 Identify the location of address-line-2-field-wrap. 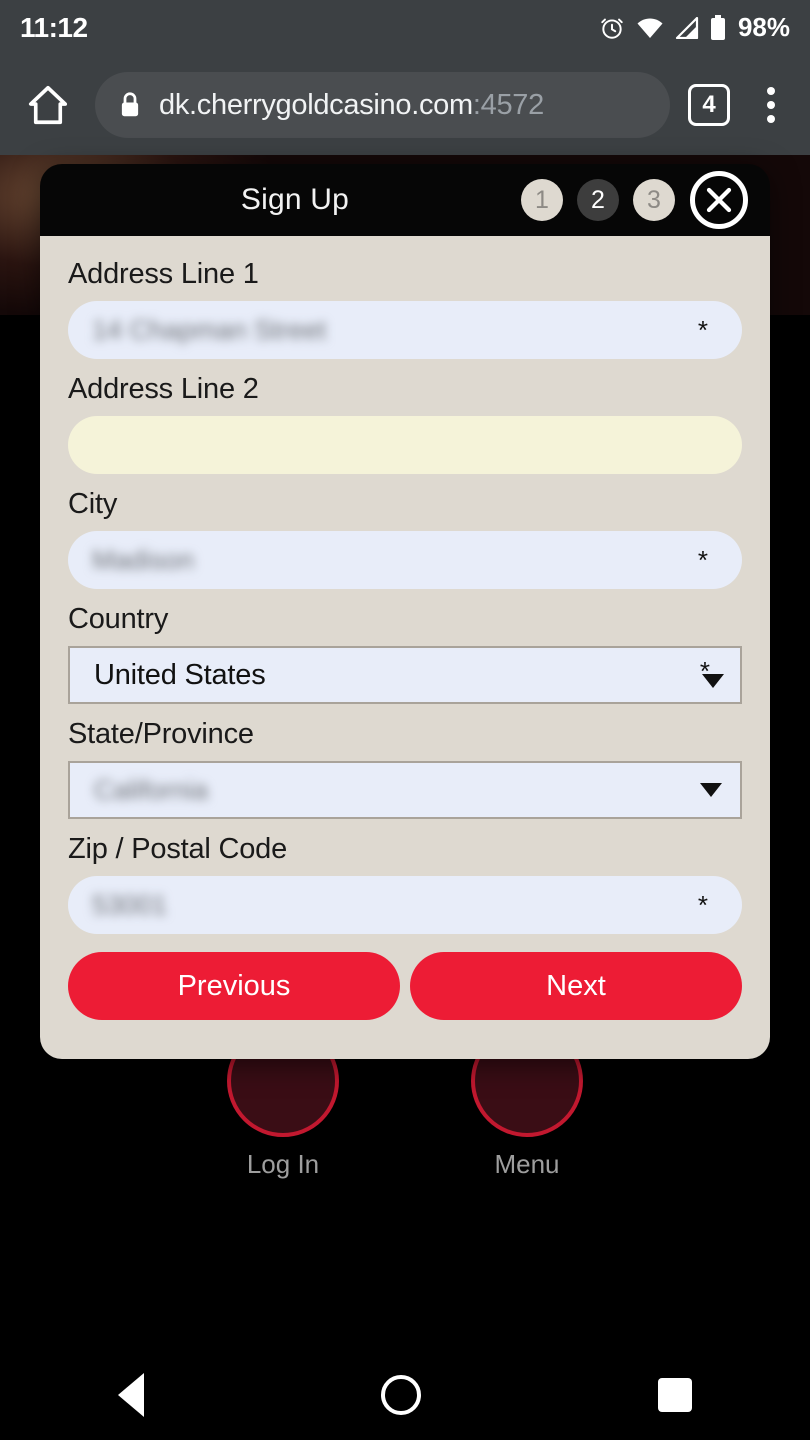
(405, 445).